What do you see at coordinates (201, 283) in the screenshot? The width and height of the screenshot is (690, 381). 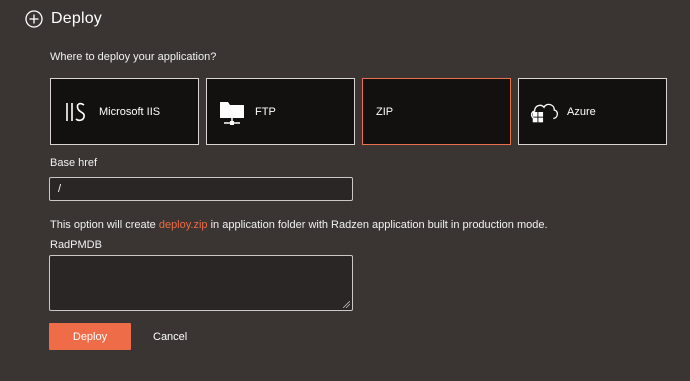 I see `radpmdb-textarea` at bounding box center [201, 283].